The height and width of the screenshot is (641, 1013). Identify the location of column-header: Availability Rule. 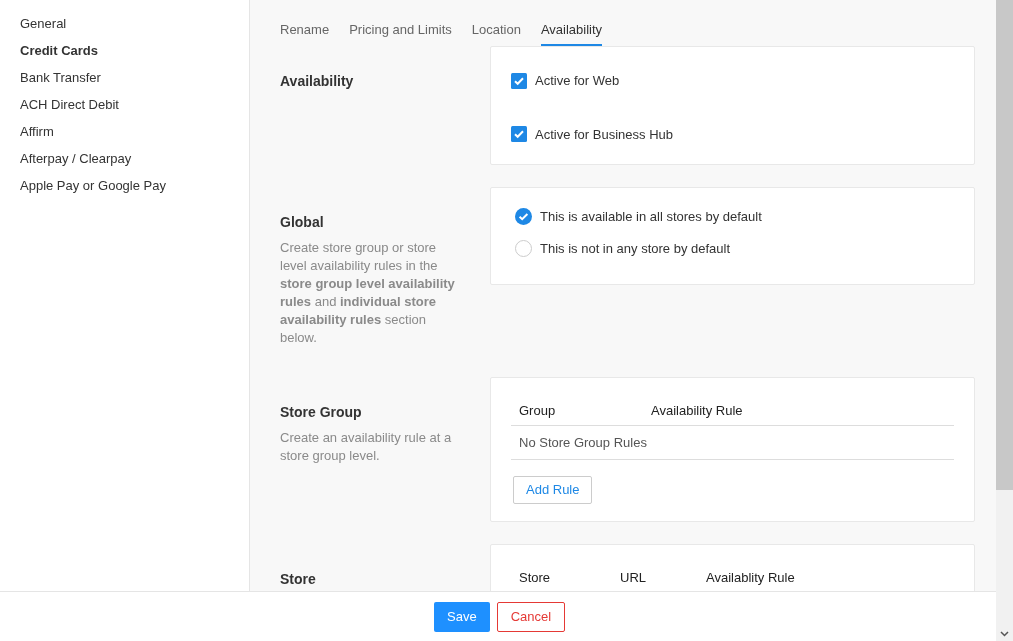
(697, 410).